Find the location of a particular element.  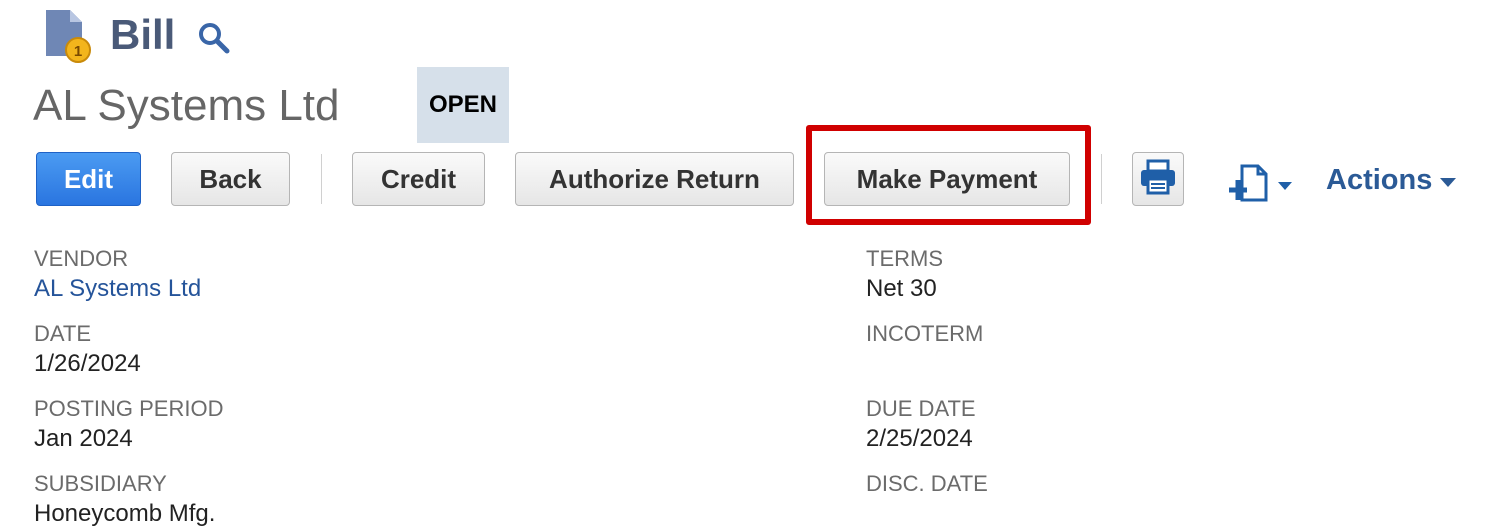

credit-button: Credit is located at coordinates (418, 179).